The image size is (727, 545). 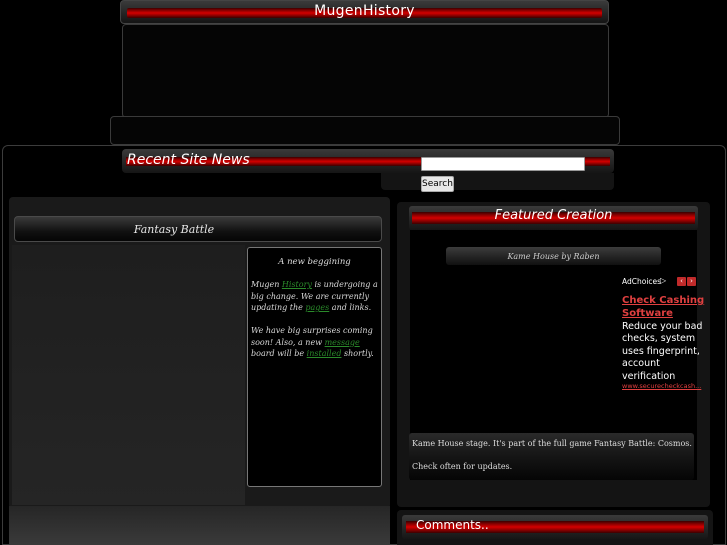 I want to click on featured-update-note: Check often for updates., so click(x=462, y=466).